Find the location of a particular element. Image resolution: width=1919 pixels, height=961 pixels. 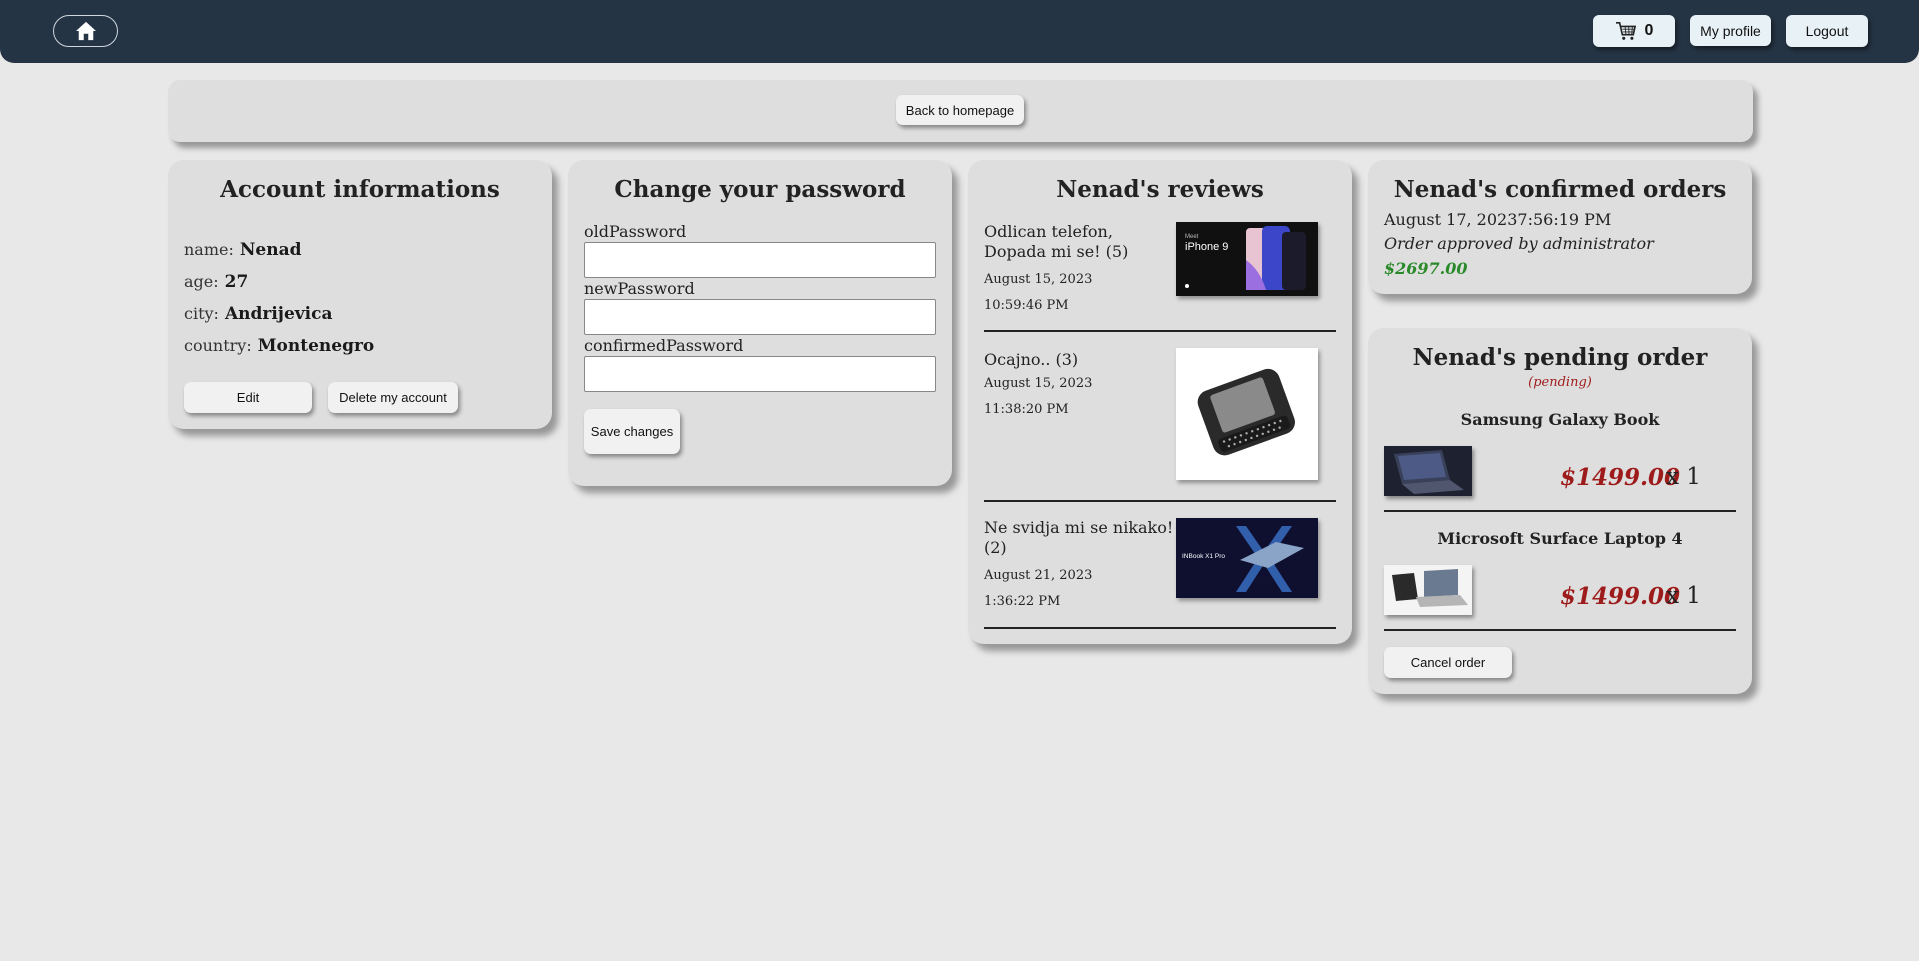

info-label: city: is located at coordinates (201, 313).